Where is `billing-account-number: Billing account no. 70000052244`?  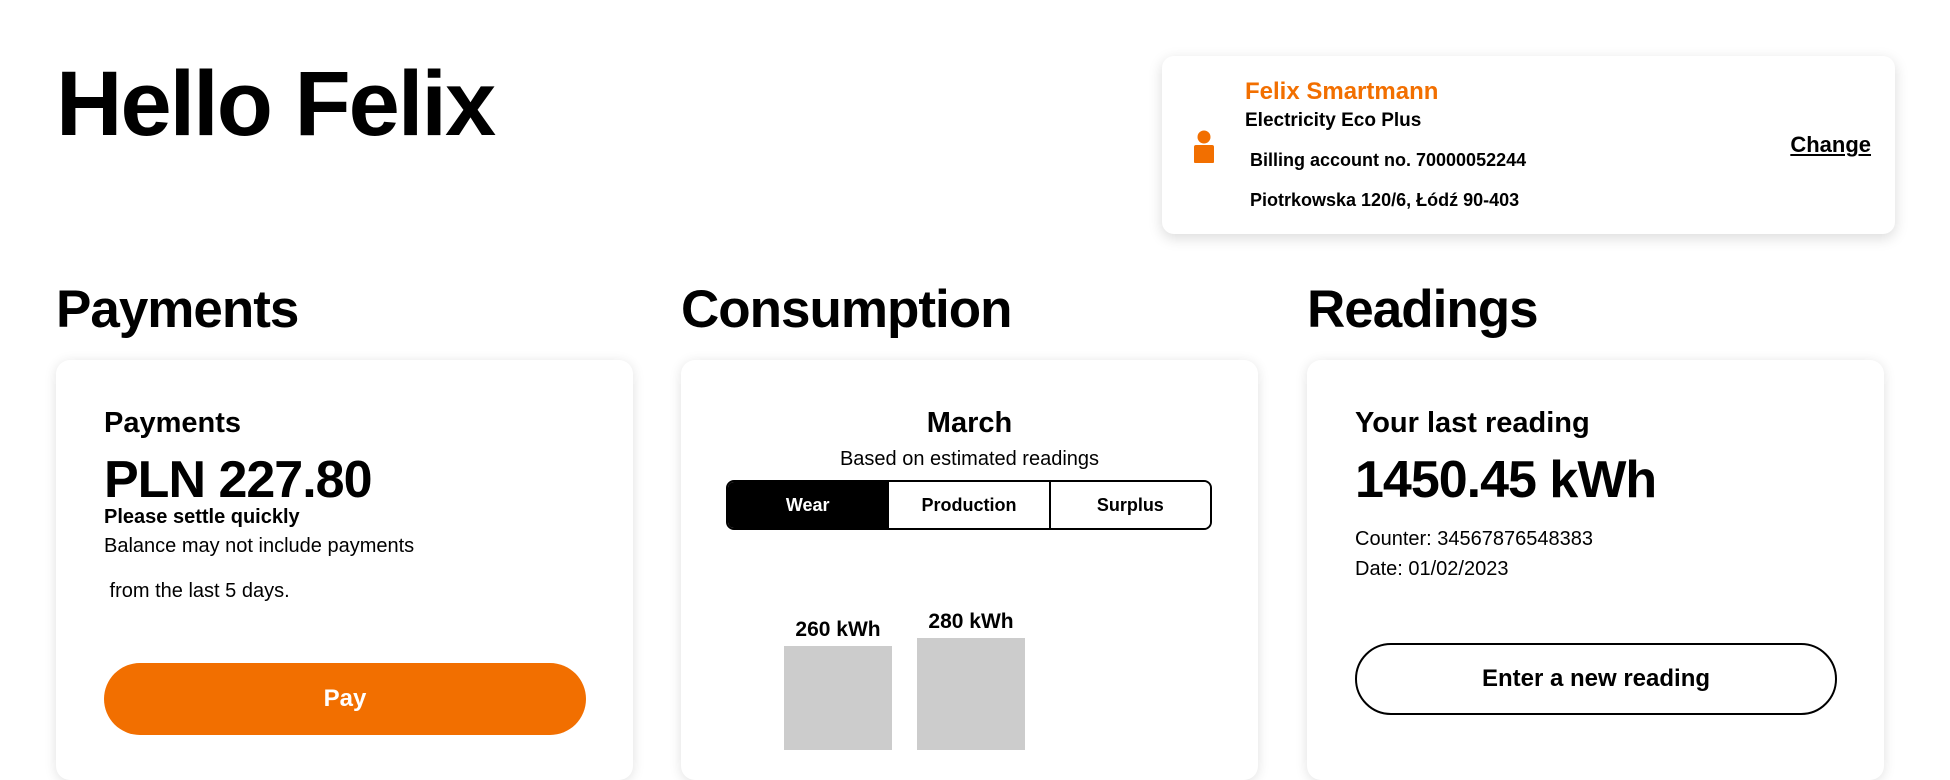 billing-account-number: Billing account no. 70000052244 is located at coordinates (1388, 160).